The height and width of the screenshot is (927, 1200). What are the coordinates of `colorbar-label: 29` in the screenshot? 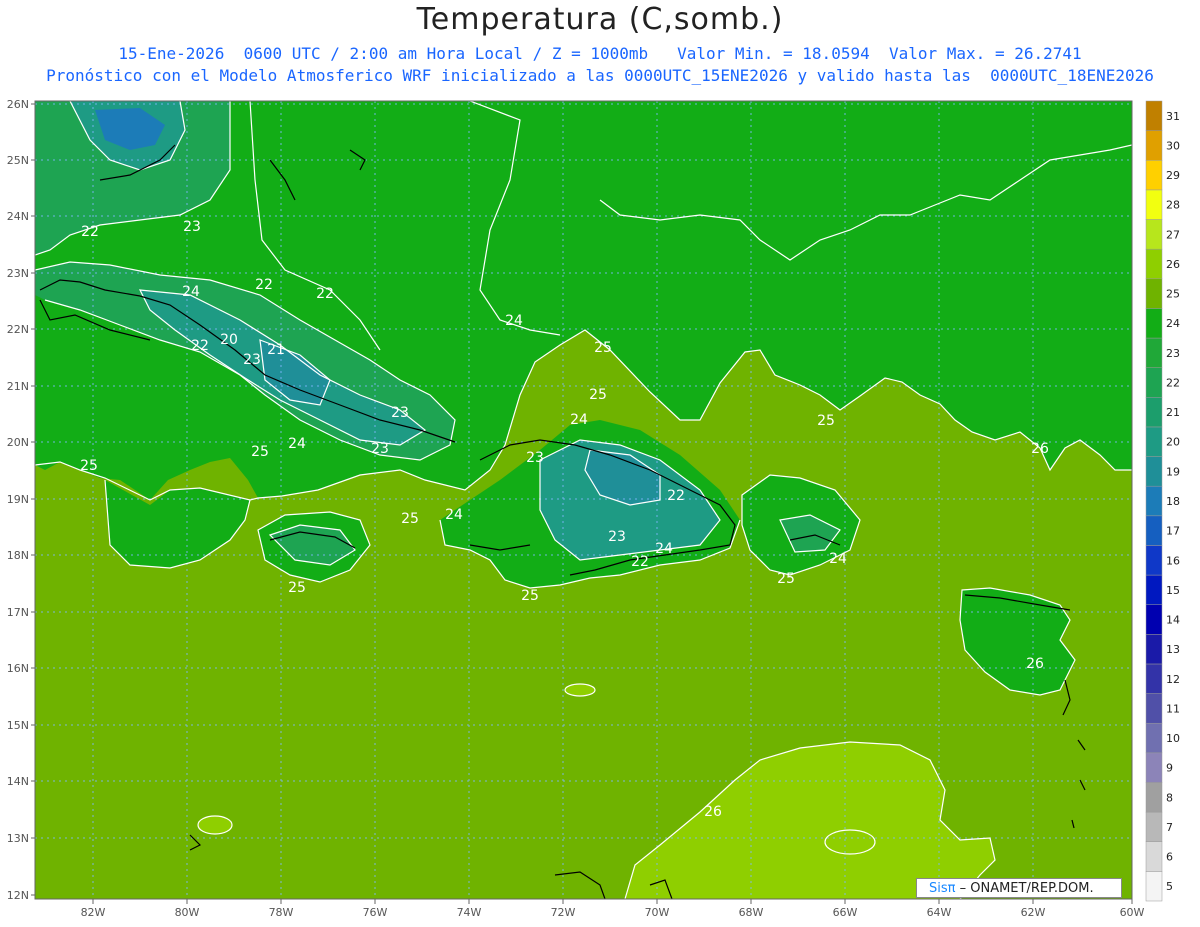 It's located at (1173, 175).